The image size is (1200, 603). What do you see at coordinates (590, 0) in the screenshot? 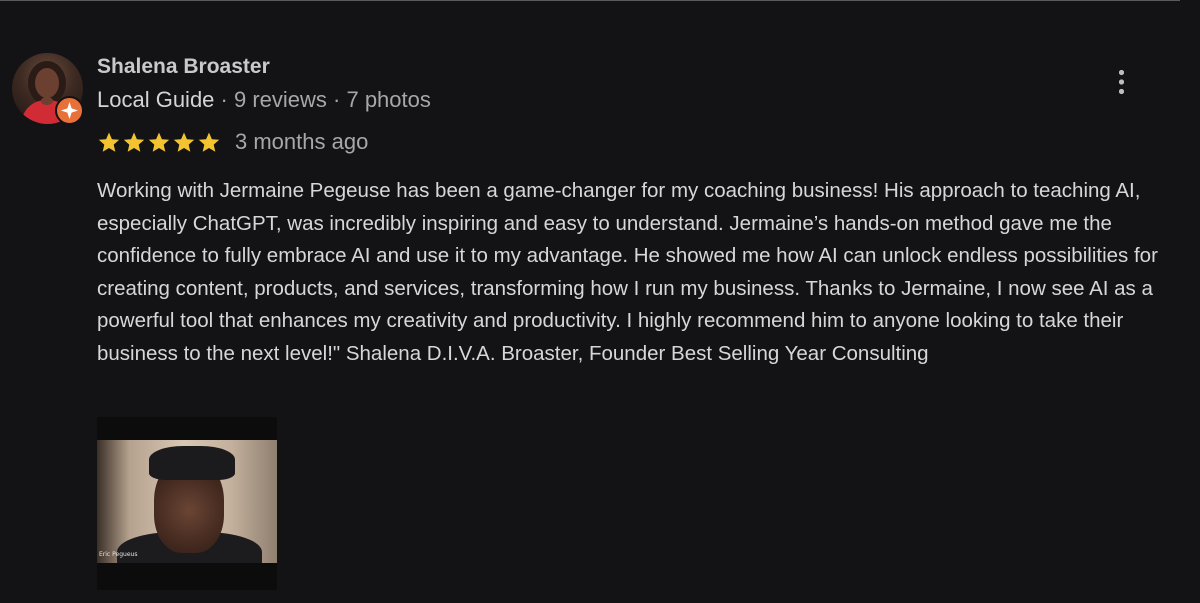
I see `top-divider` at bounding box center [590, 0].